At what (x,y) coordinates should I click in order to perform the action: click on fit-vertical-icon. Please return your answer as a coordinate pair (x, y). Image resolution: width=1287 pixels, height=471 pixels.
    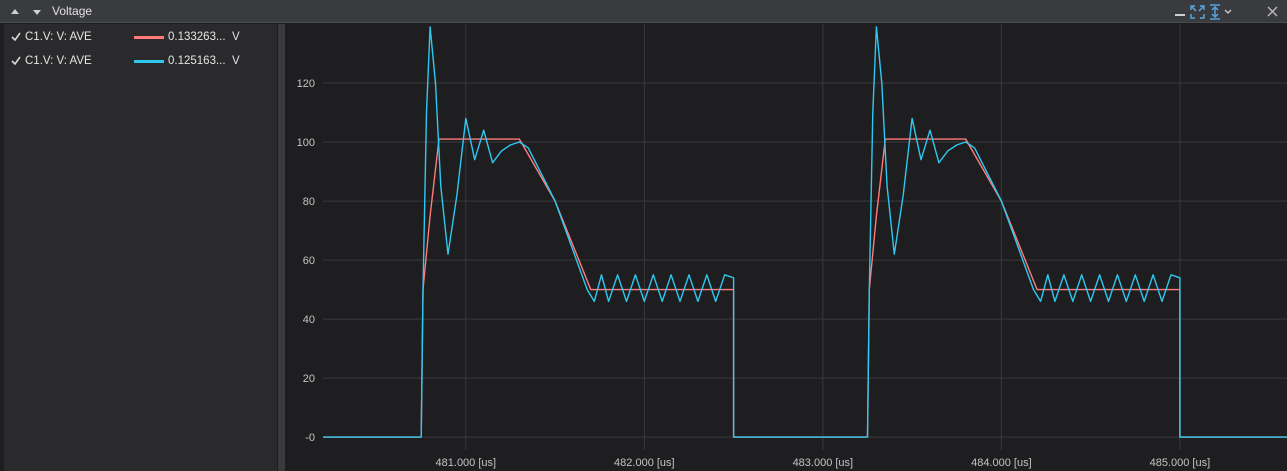
    Looking at the image, I should click on (1215, 12).